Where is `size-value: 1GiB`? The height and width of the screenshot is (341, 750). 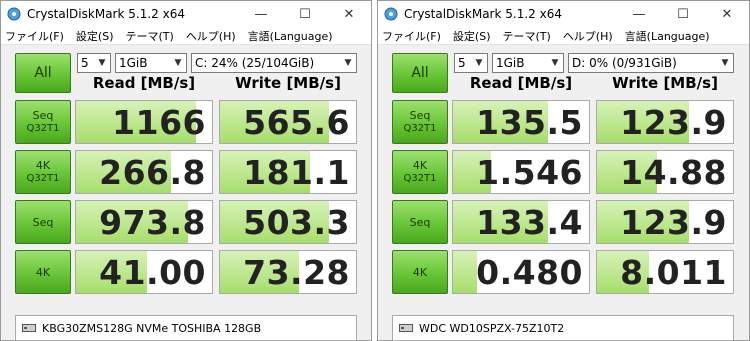
size-value: 1GiB is located at coordinates (133, 63).